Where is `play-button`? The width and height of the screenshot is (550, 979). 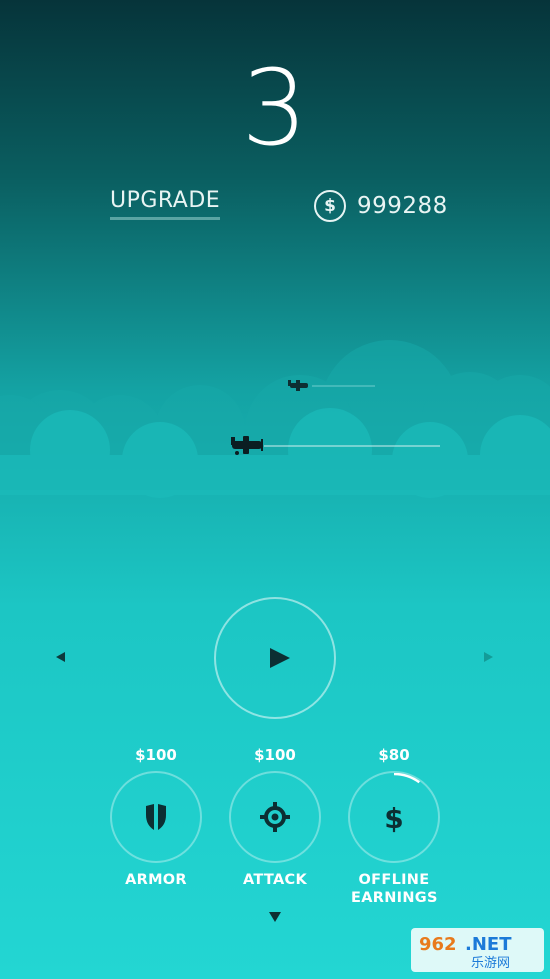 play-button is located at coordinates (275, 658).